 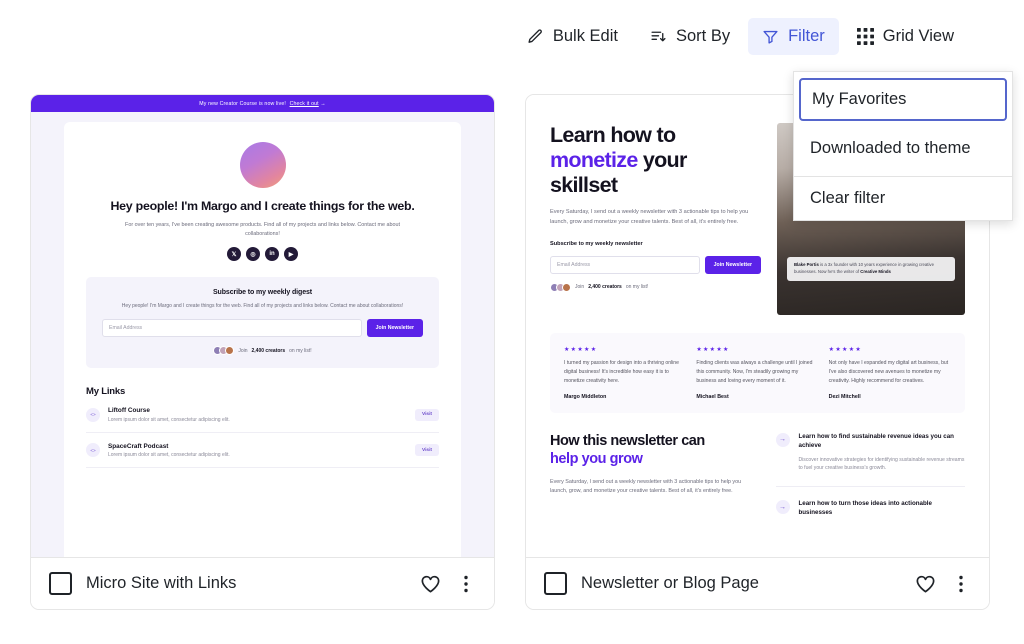 What do you see at coordinates (291, 254) in the screenshot?
I see `youtube-icon: ▶` at bounding box center [291, 254].